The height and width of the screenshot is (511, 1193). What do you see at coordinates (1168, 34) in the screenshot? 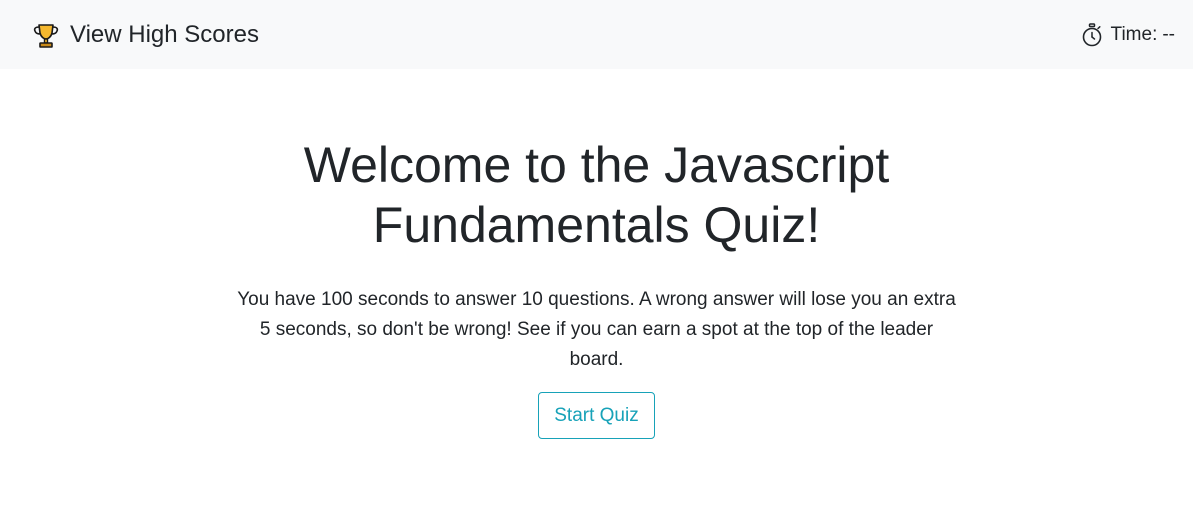
I see `timer-value: --` at bounding box center [1168, 34].